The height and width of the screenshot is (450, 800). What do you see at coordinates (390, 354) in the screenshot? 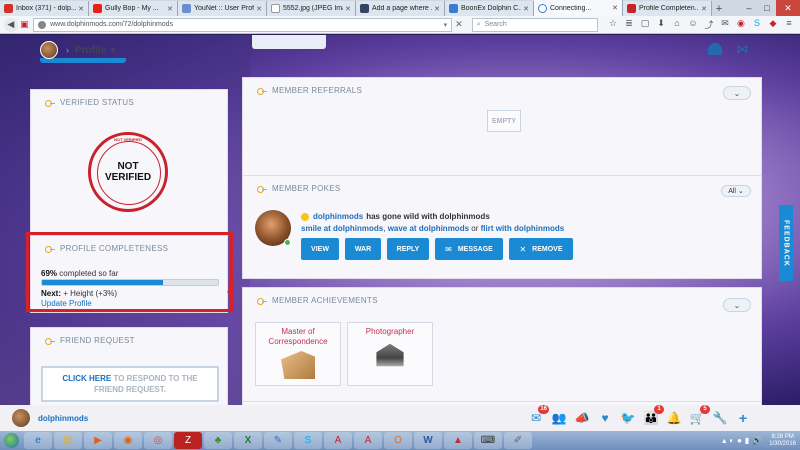
I see `achievement-badge: Photographer` at bounding box center [390, 354].